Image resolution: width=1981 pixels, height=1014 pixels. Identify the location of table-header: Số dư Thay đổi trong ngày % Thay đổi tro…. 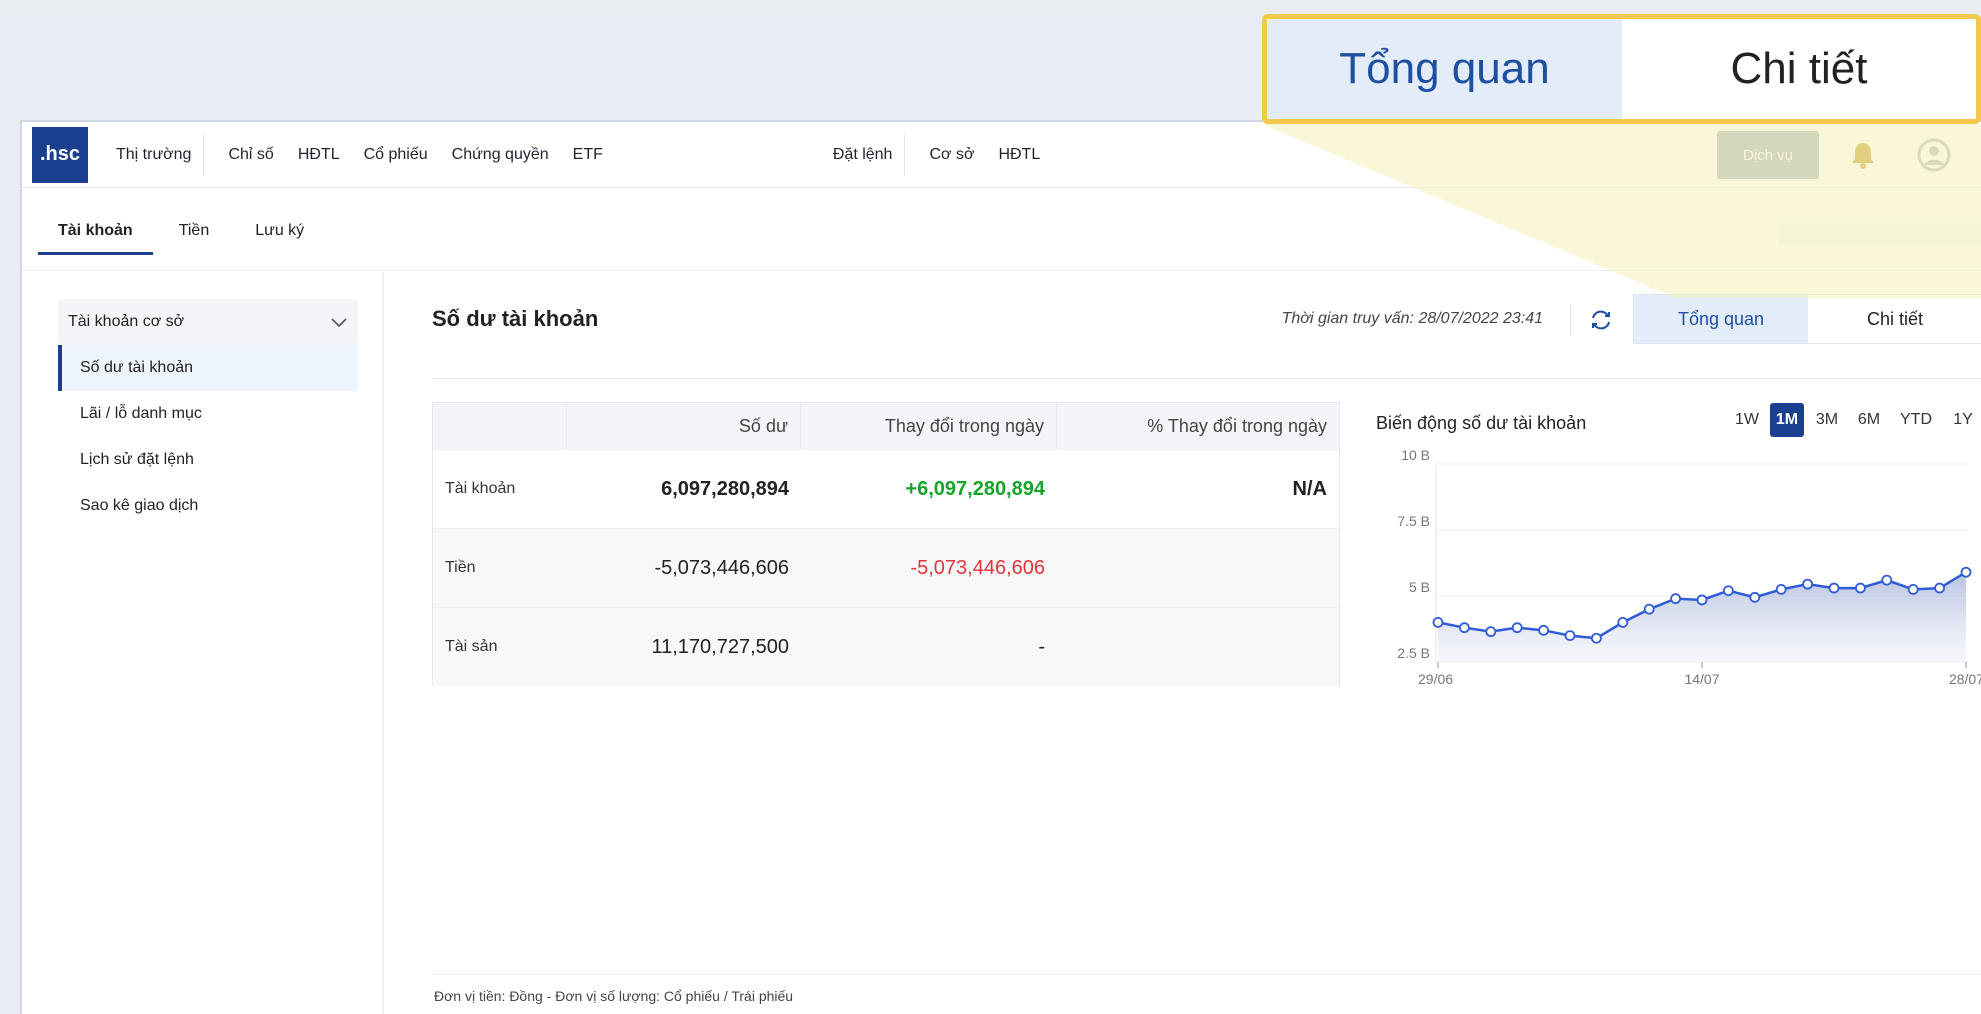
(886, 426).